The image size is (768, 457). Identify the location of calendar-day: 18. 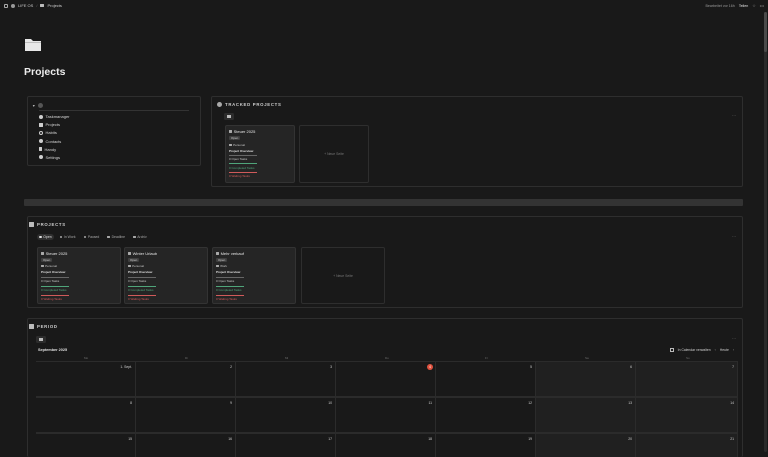
(386, 445).